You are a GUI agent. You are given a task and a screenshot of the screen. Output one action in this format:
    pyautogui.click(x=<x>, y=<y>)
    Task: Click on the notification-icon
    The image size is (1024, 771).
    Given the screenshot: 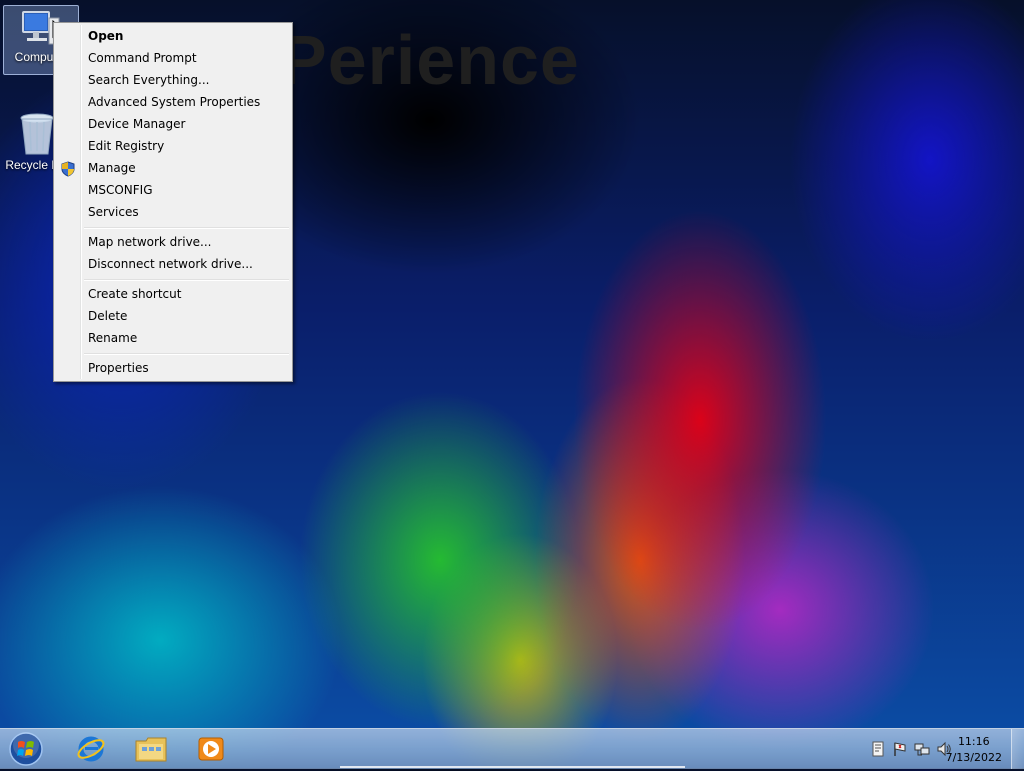 What is the action you would take?
    pyautogui.click(x=878, y=749)
    